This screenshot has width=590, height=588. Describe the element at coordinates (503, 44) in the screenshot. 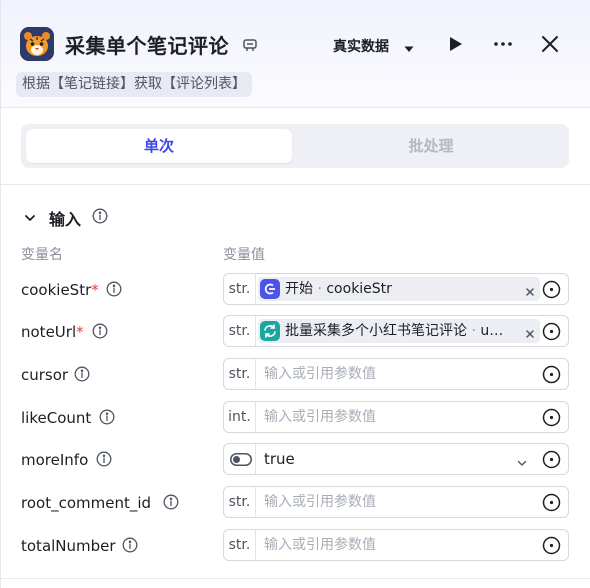

I see `more-icon` at that location.